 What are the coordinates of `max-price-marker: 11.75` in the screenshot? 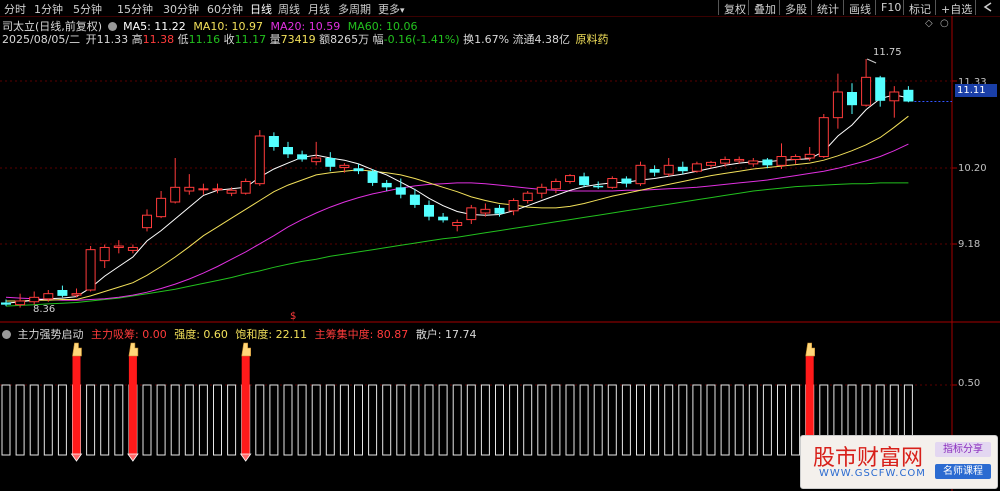 It's located at (887, 52).